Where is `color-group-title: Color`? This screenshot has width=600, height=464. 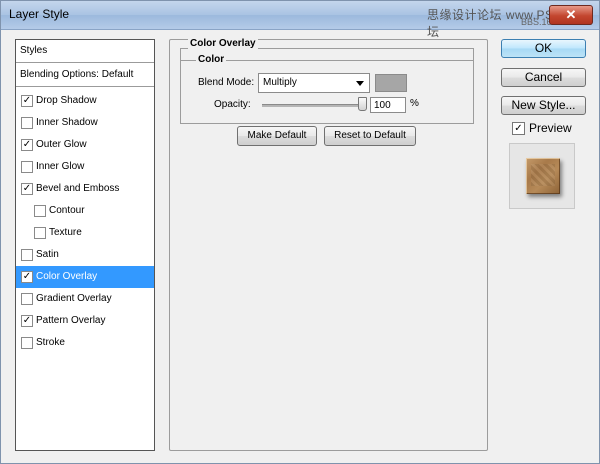
color-group-title: Color is located at coordinates (211, 59).